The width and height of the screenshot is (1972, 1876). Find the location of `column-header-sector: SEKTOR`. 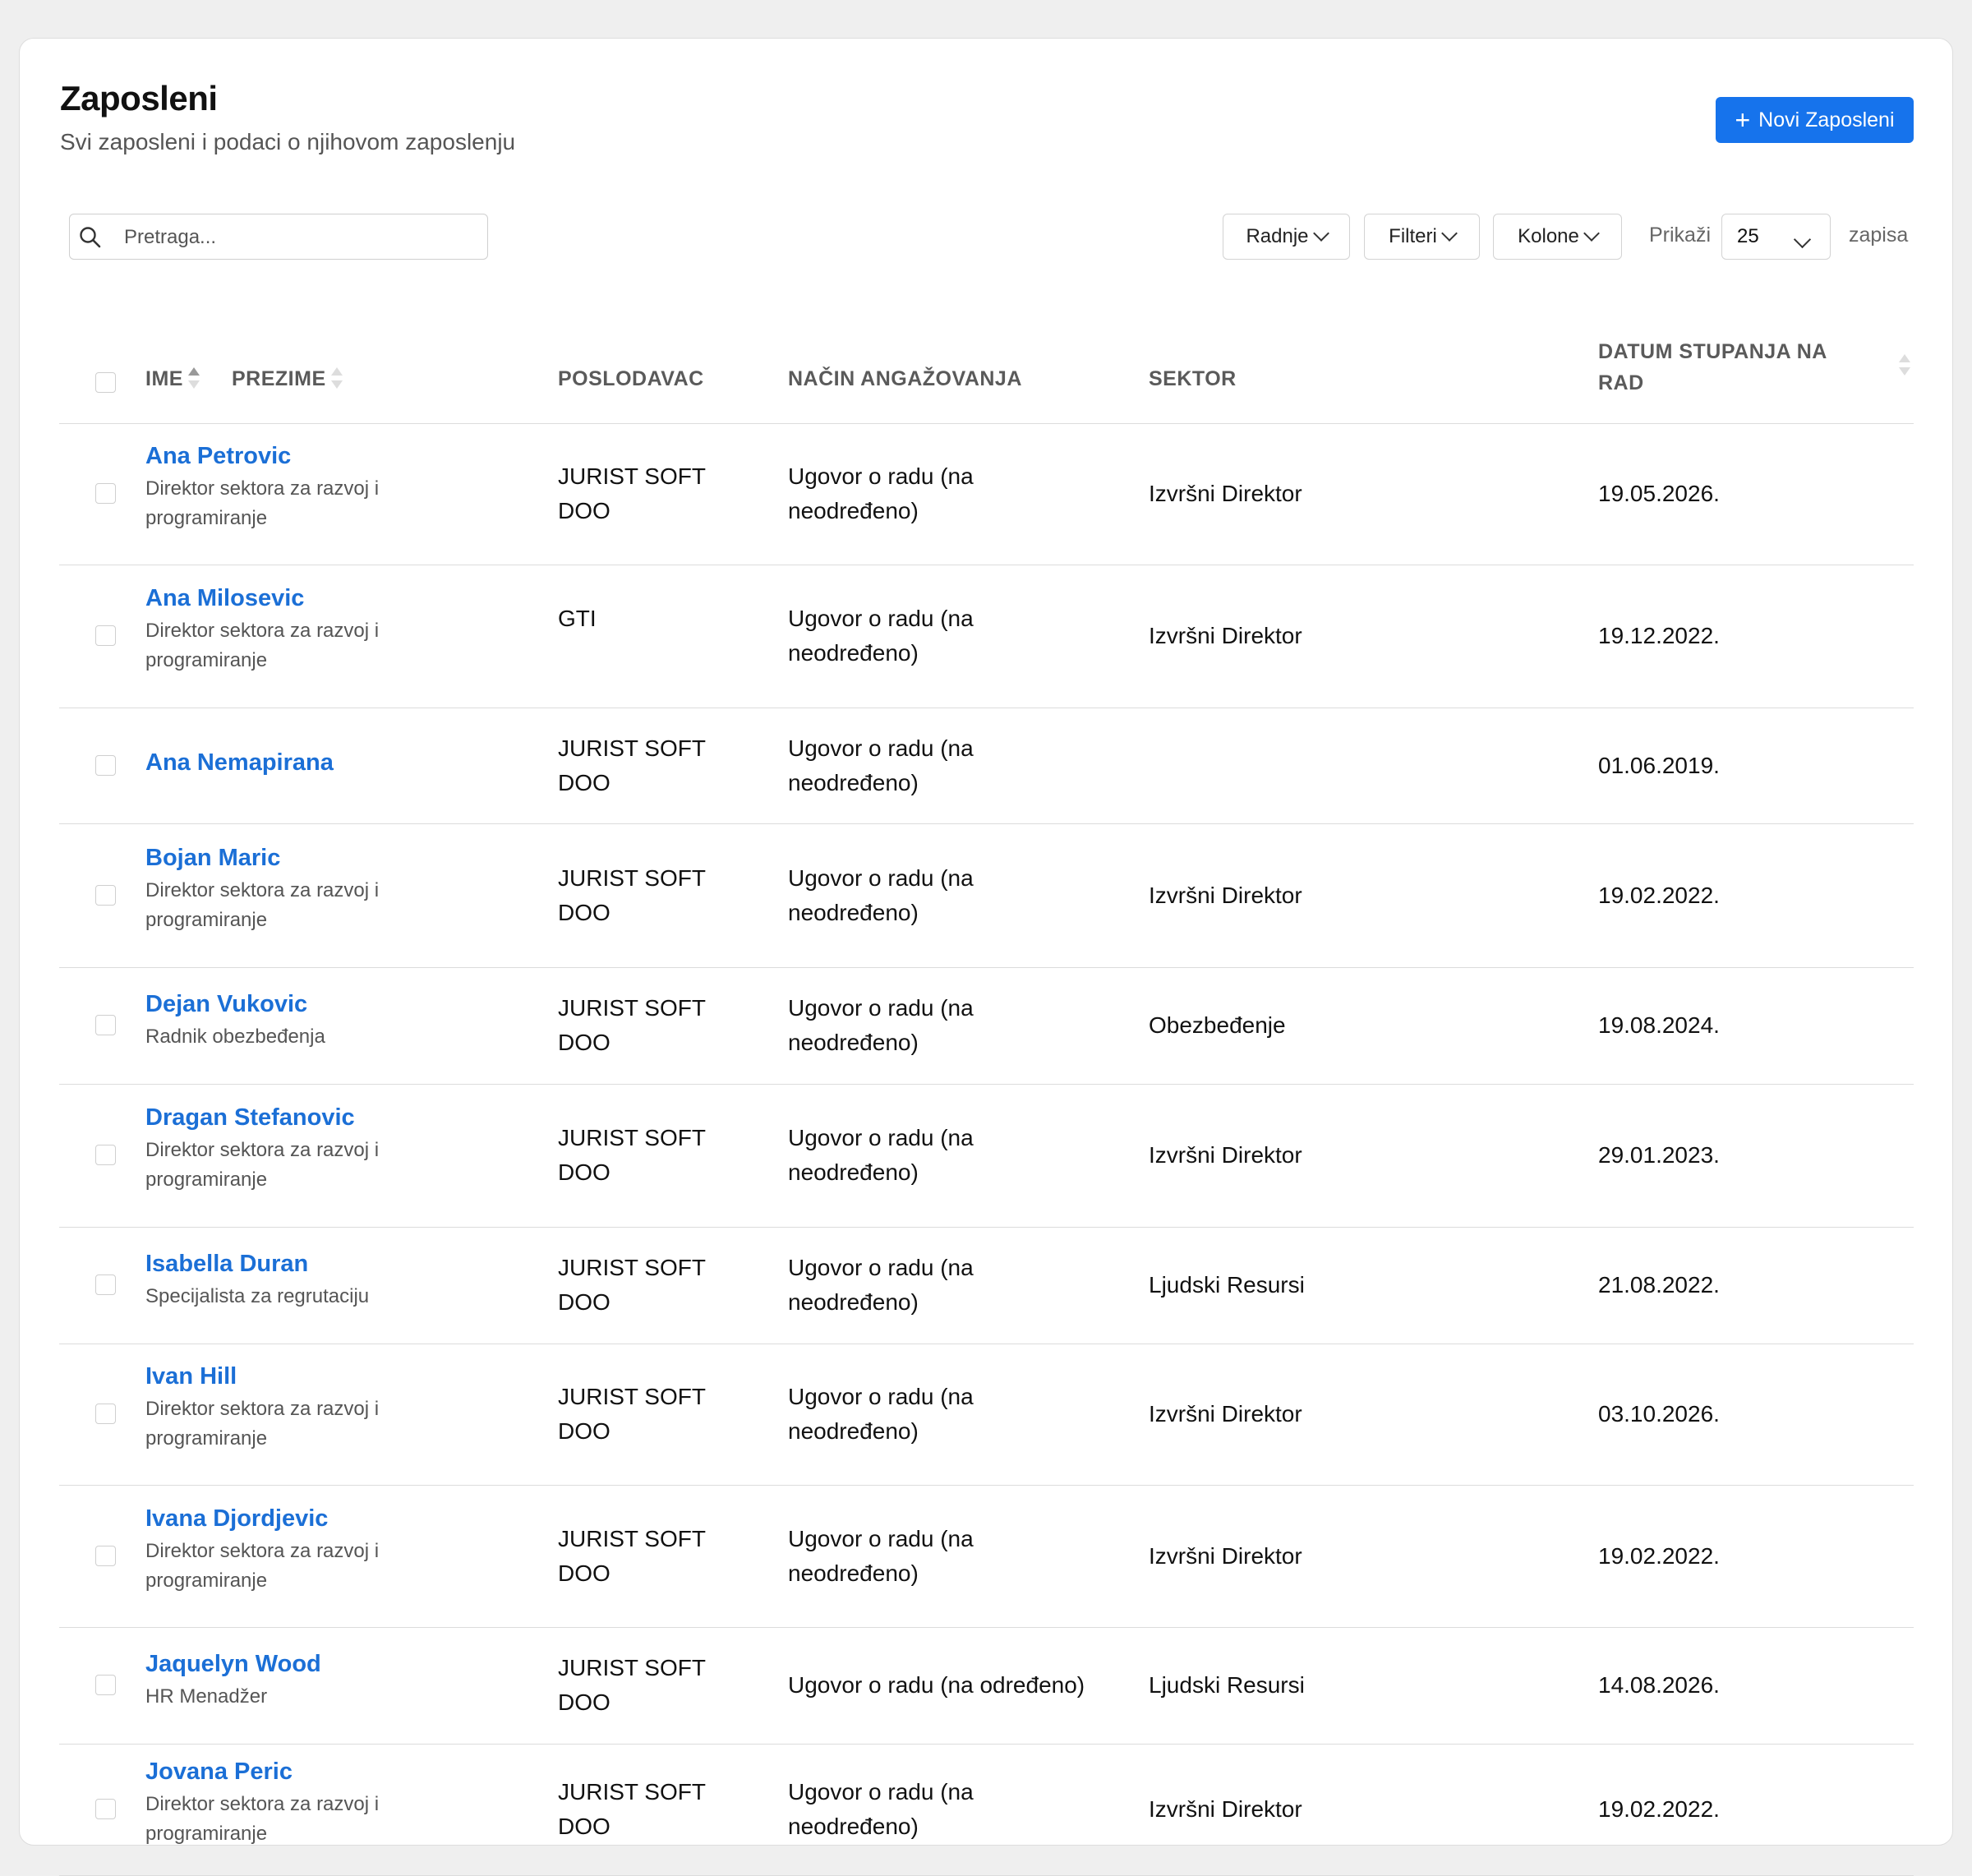

column-header-sector: SEKTOR is located at coordinates (1193, 379).